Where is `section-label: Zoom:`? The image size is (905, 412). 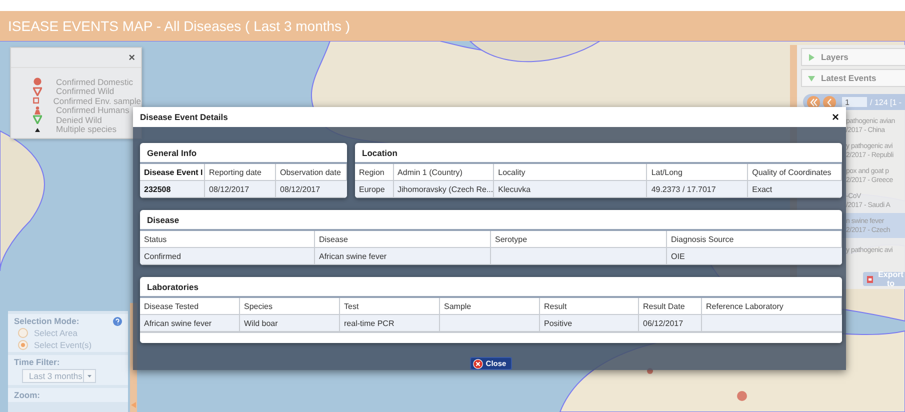
section-label: Zoom: is located at coordinates (27, 395).